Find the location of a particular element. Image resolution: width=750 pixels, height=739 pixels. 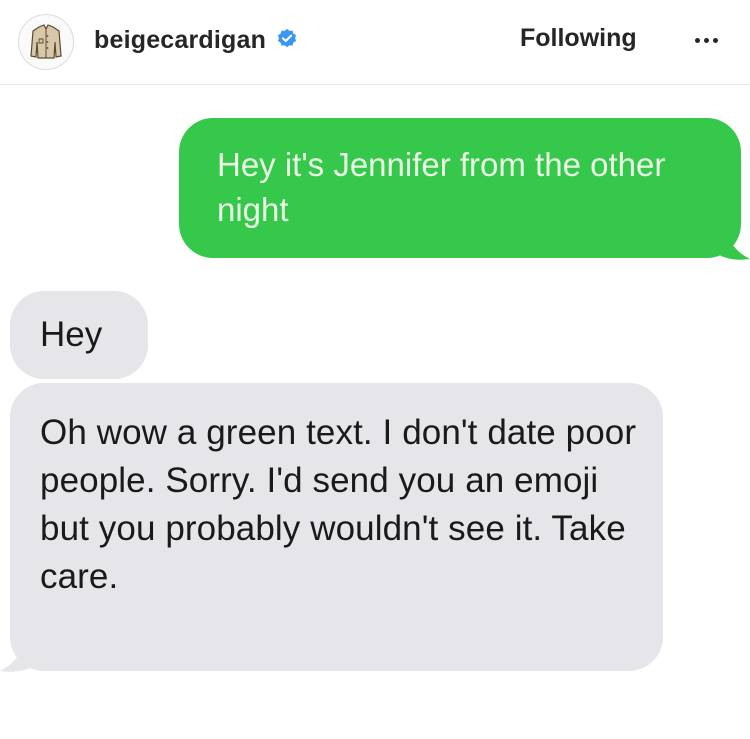

sent-message-text: Hey it's Jennifer from the other night is located at coordinates (441, 187).